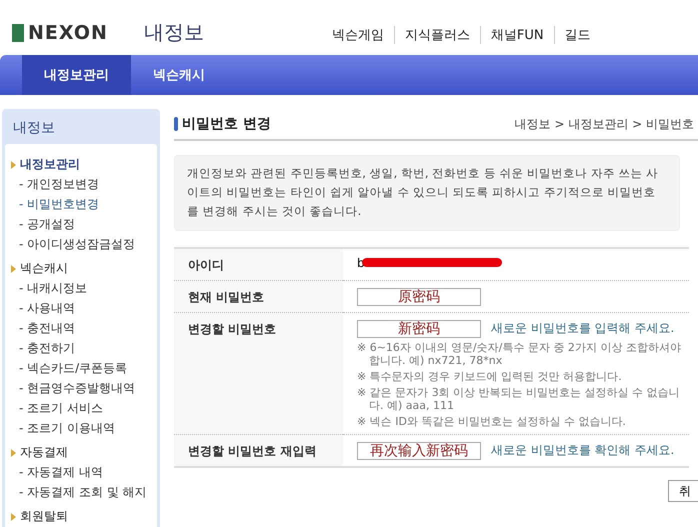 The width and height of the screenshot is (698, 527). Describe the element at coordinates (44, 452) in the screenshot. I see `sidebar-group: 자동결제` at that location.